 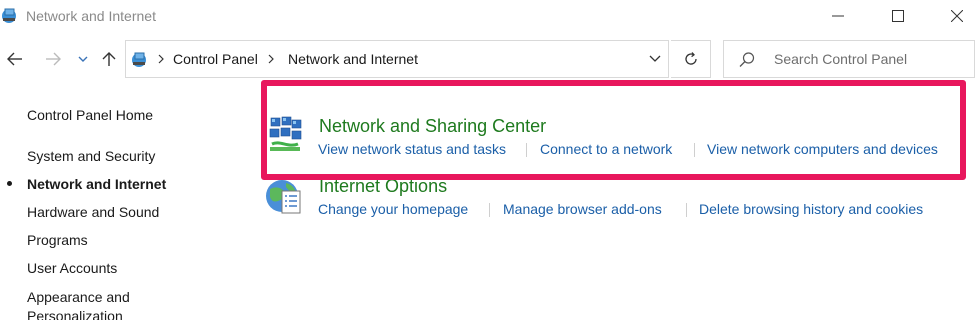 I want to click on close-button, so click(x=957, y=16).